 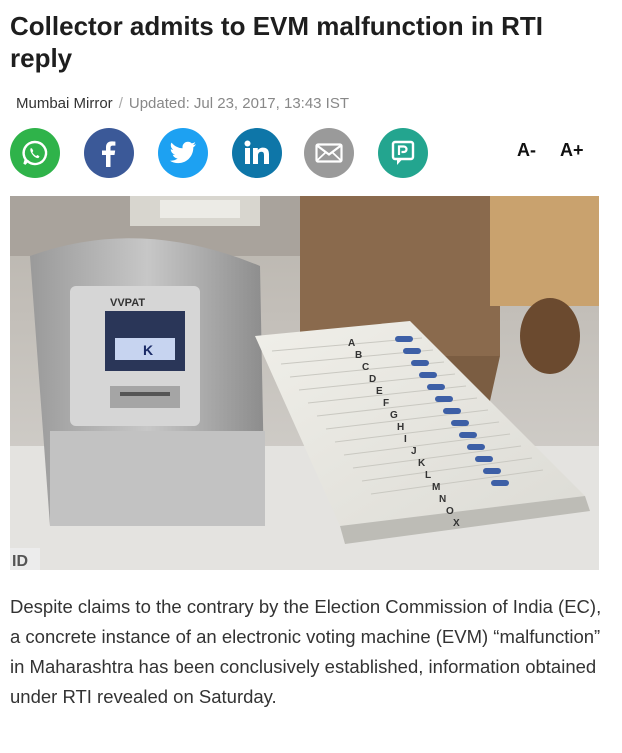 I want to click on whatsapp-share-button, so click(x=35, y=153).